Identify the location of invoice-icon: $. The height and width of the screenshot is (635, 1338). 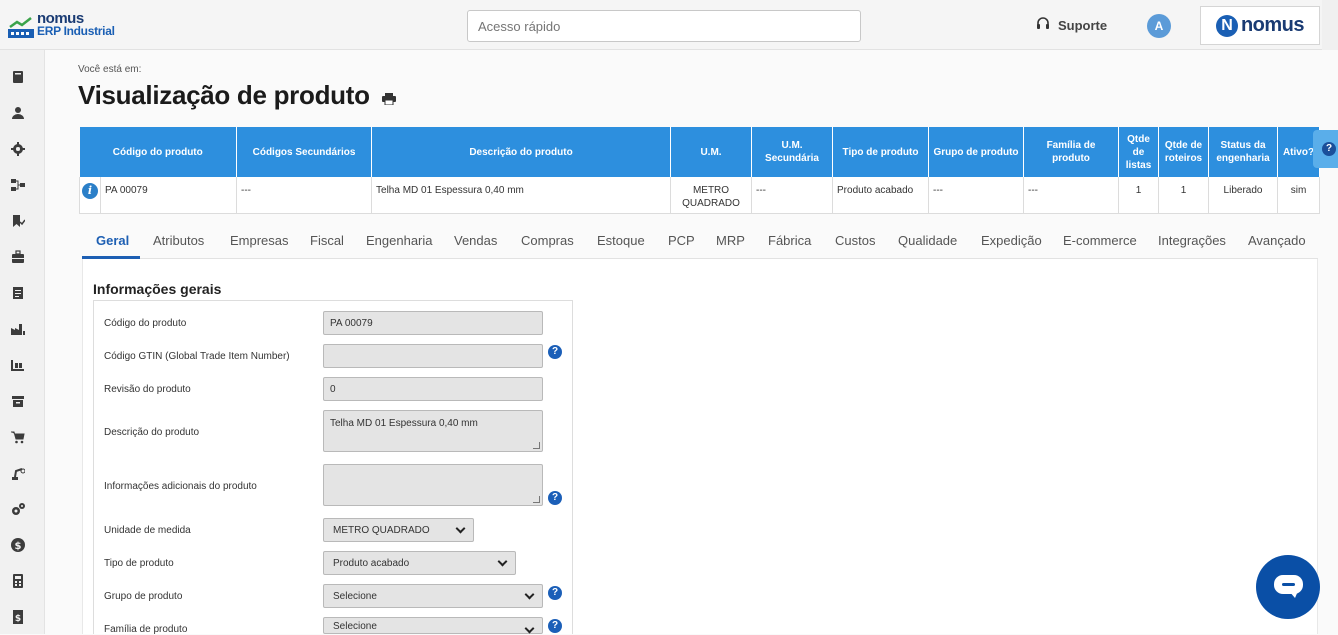
(18, 617).